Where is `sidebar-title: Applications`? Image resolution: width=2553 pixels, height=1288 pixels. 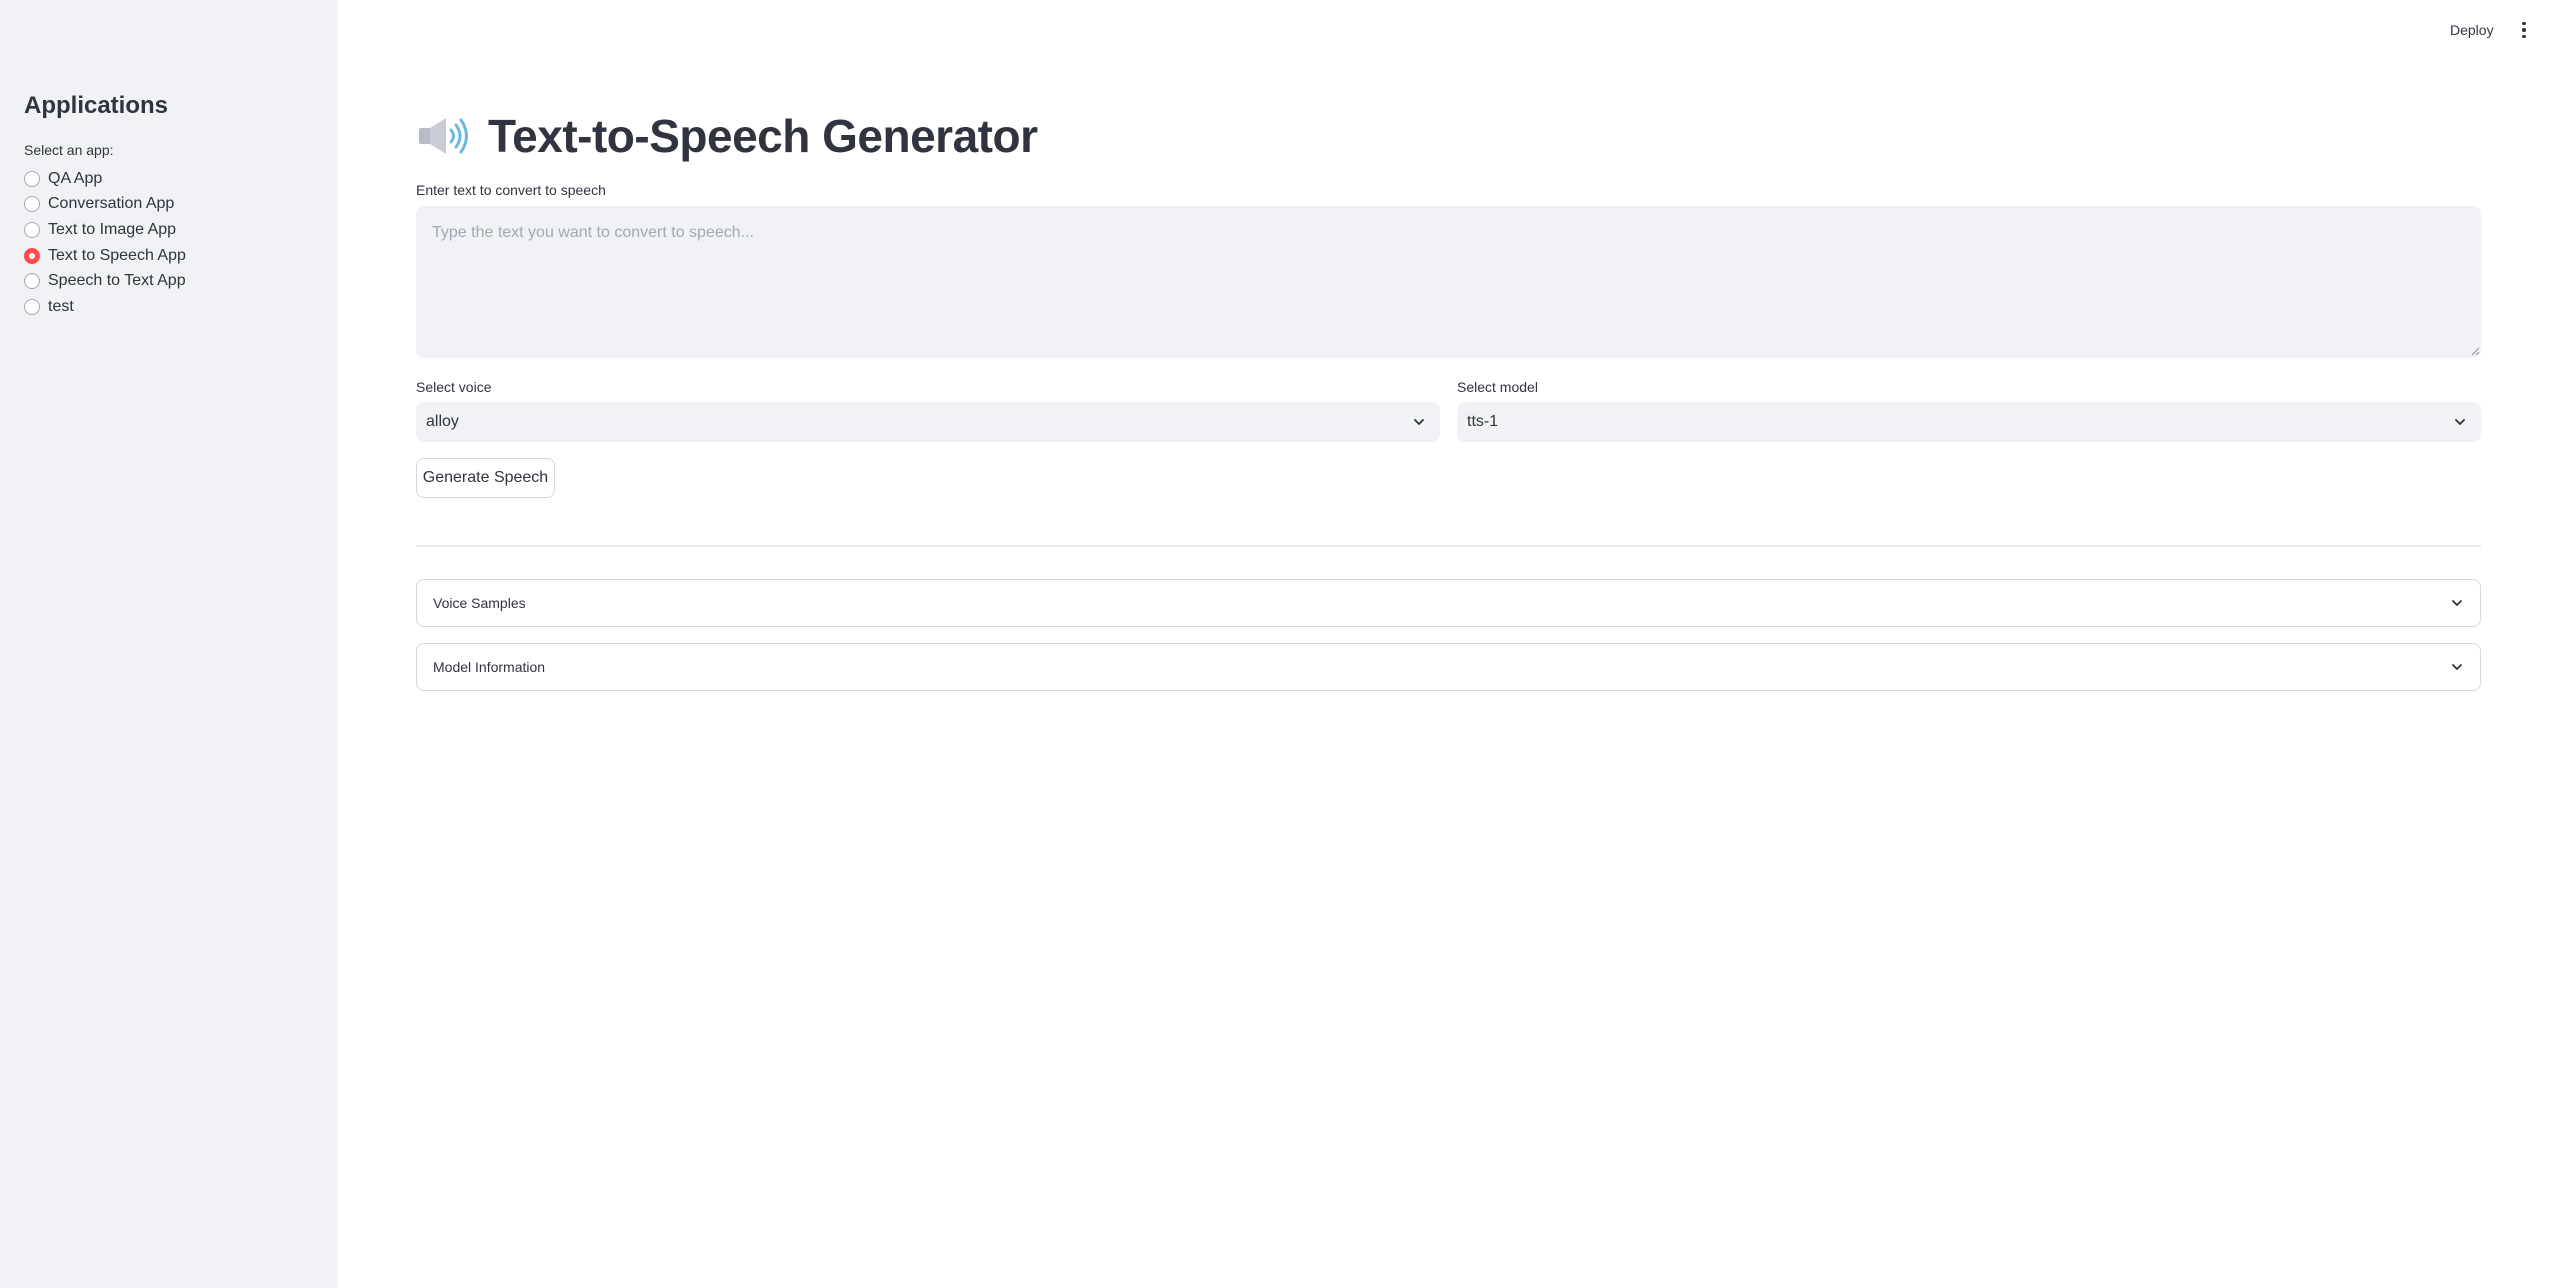 sidebar-title: Applications is located at coordinates (96, 105).